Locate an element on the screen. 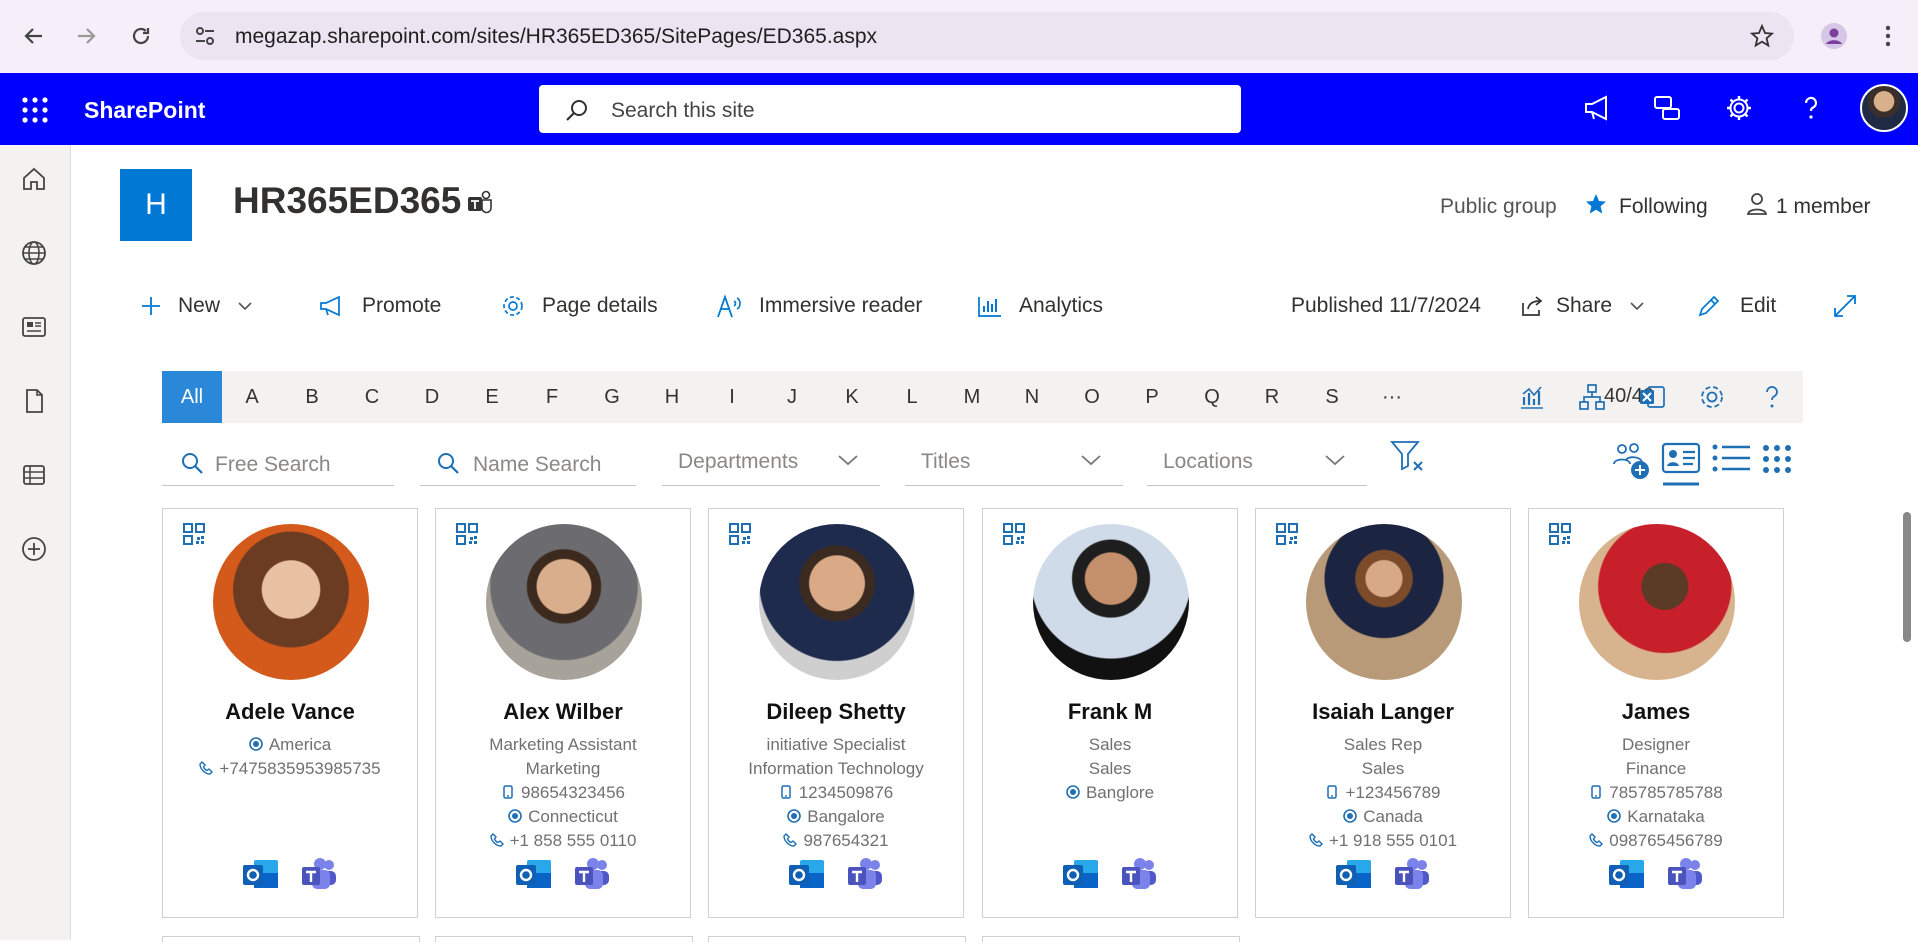 The image size is (1918, 942). megaphone-icon is located at coordinates (1599, 110).